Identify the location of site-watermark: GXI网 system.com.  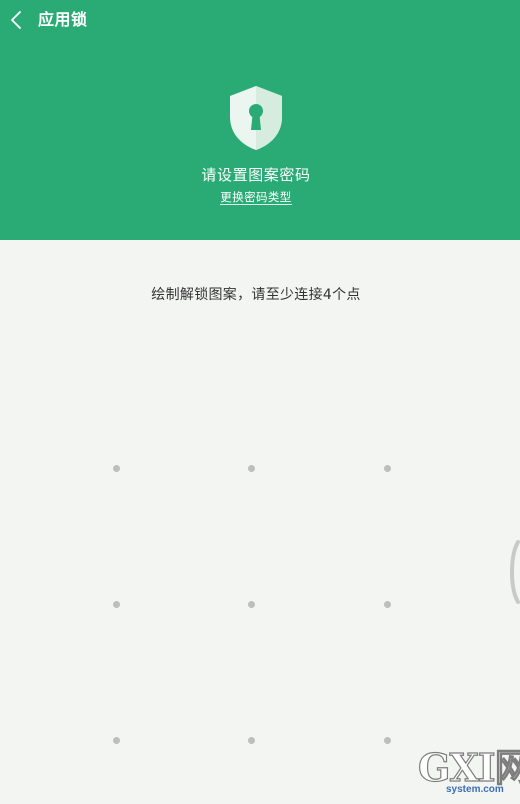
(468, 773).